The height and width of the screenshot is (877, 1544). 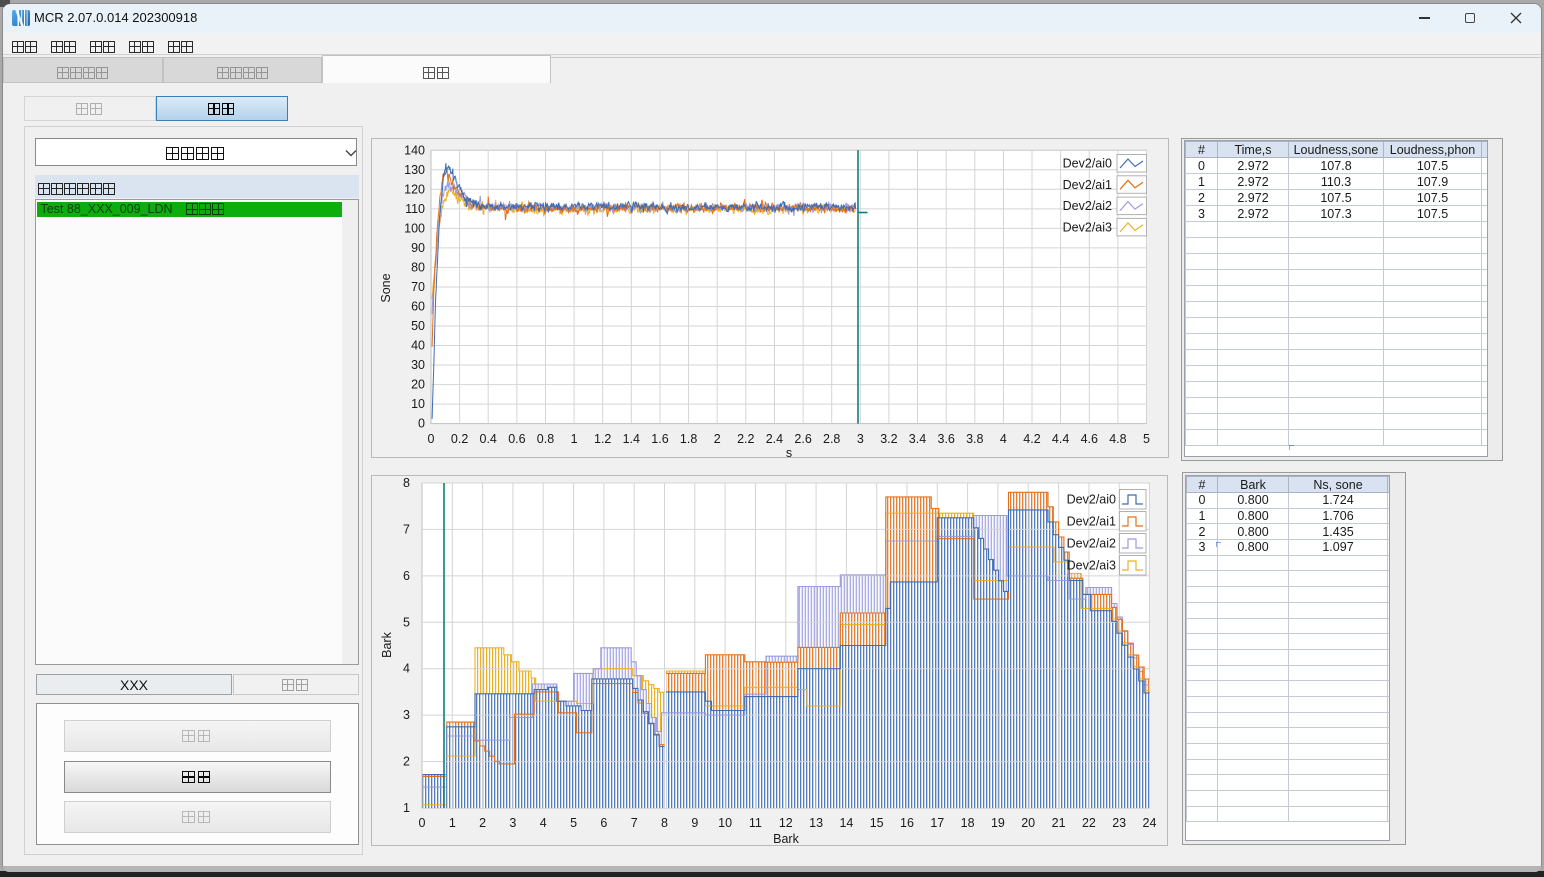 I want to click on svg-text: 0.8, so click(x=545, y=439).